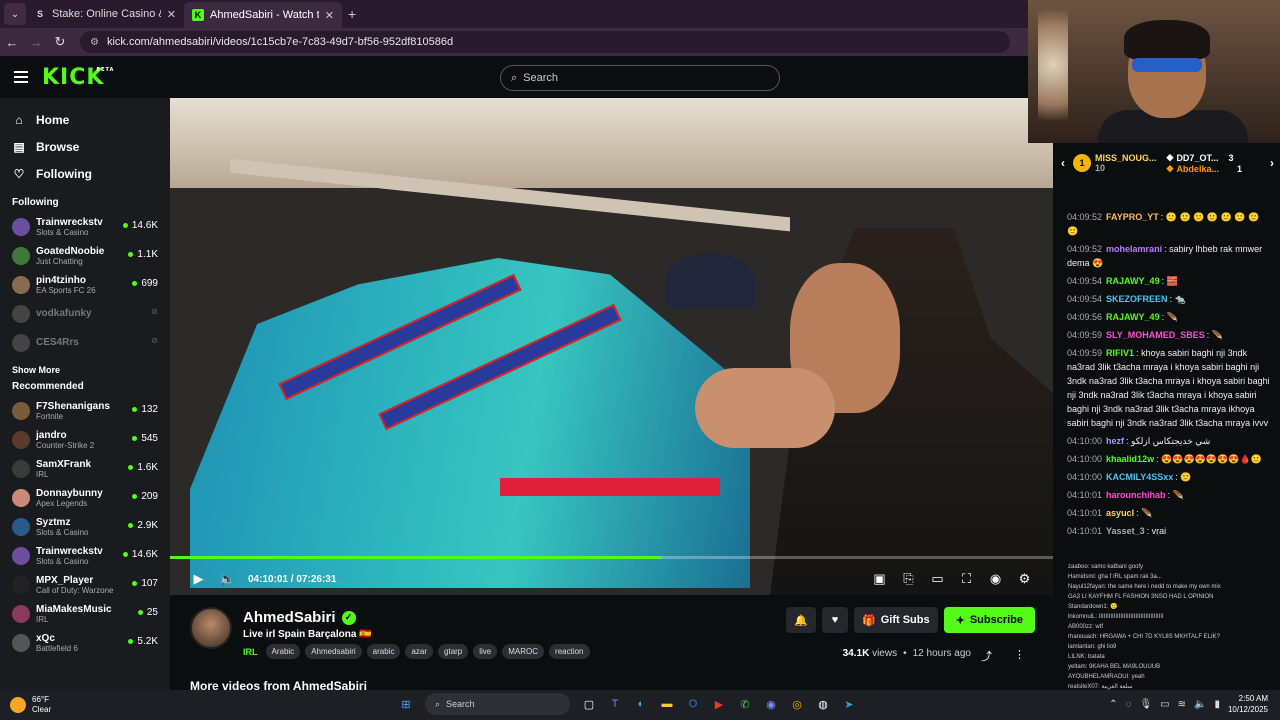  I want to click on theater-mode-icon: ▭, so click(937, 579).